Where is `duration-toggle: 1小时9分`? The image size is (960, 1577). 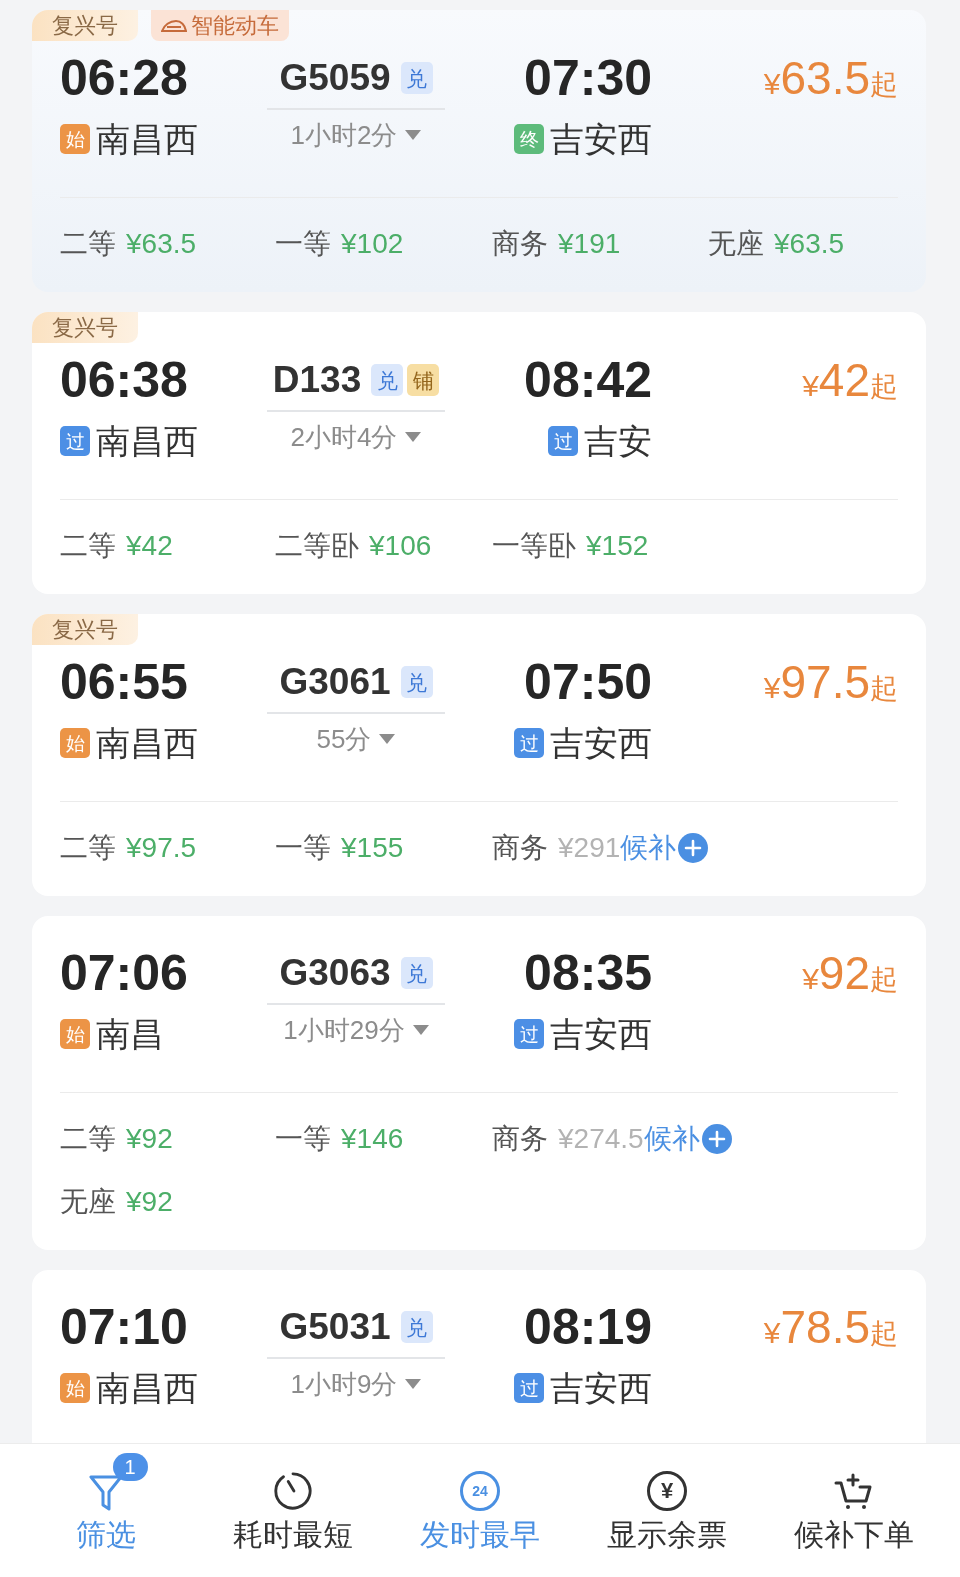
duration-toggle: 1小时9分 is located at coordinates (356, 1384).